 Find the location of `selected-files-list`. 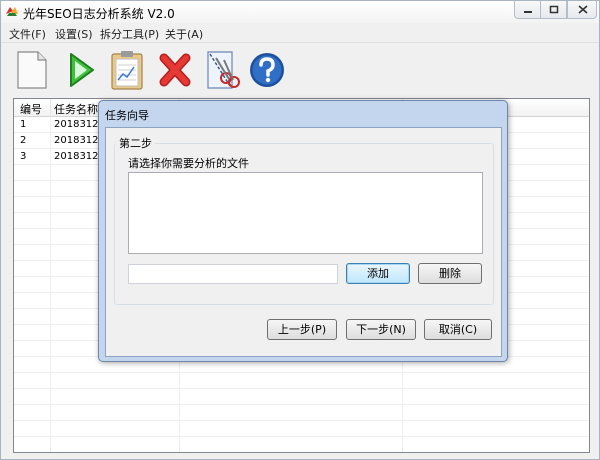

selected-files-list is located at coordinates (305, 213).